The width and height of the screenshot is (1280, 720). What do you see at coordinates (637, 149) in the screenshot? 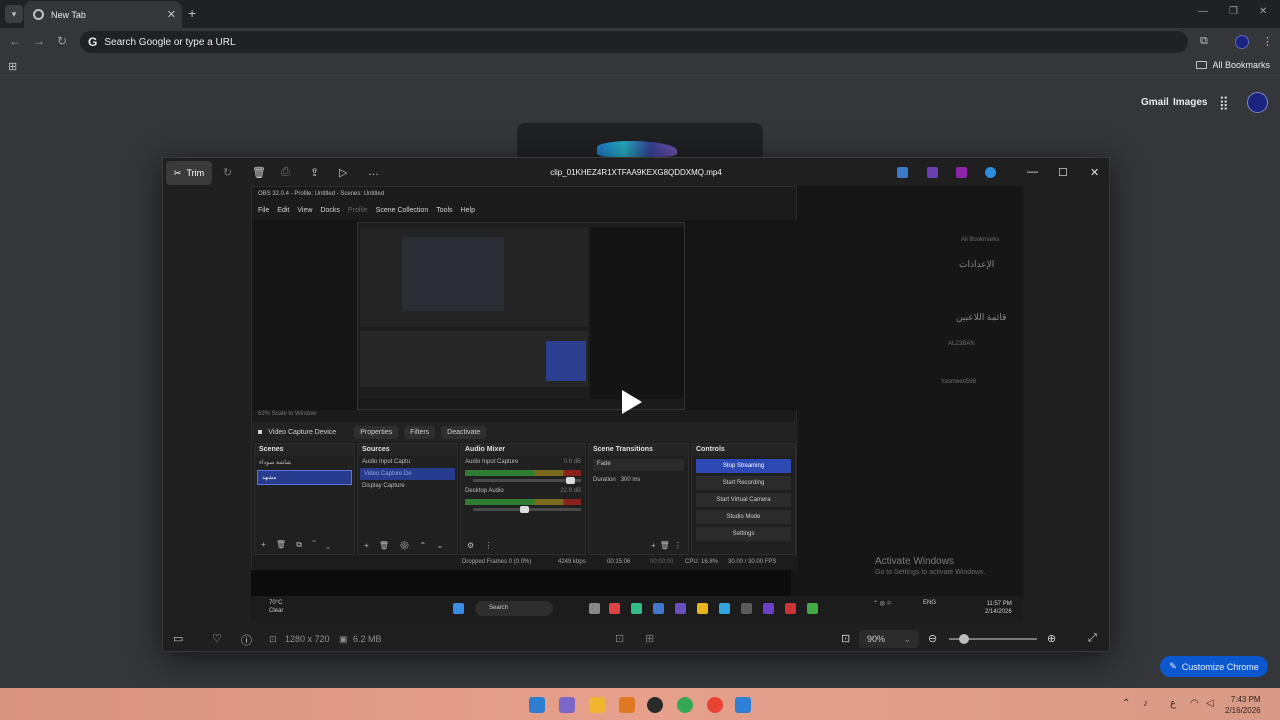
I see `doodle-art` at bounding box center [637, 149].